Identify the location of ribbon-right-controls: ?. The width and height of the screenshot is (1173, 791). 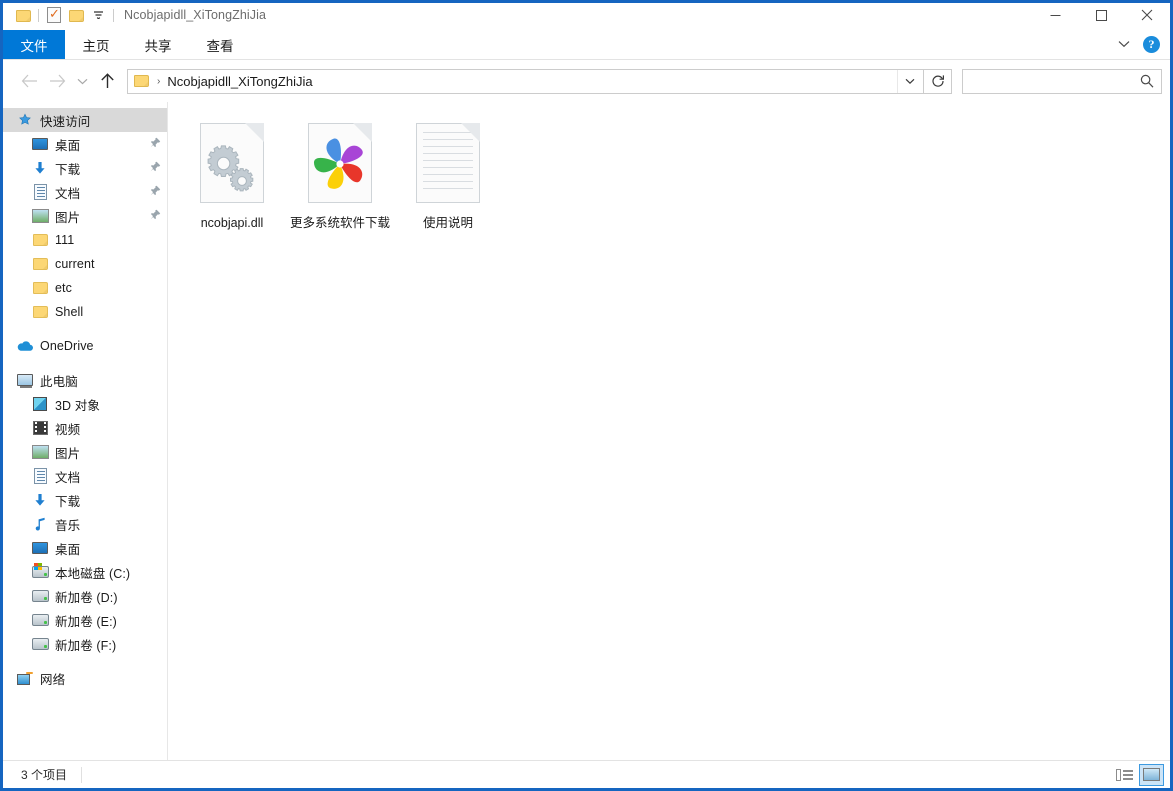
(1142, 44).